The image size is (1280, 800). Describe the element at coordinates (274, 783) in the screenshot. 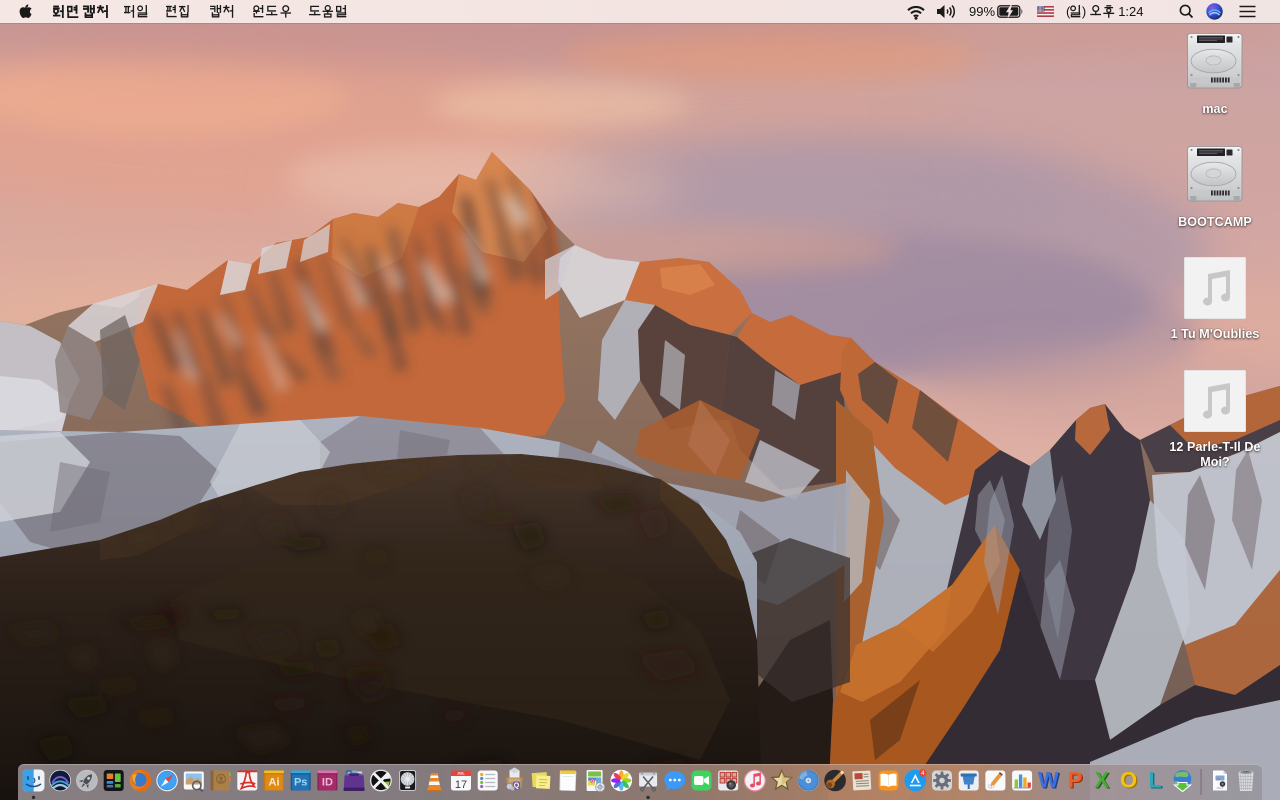

I see `svg-text: Ai` at that location.